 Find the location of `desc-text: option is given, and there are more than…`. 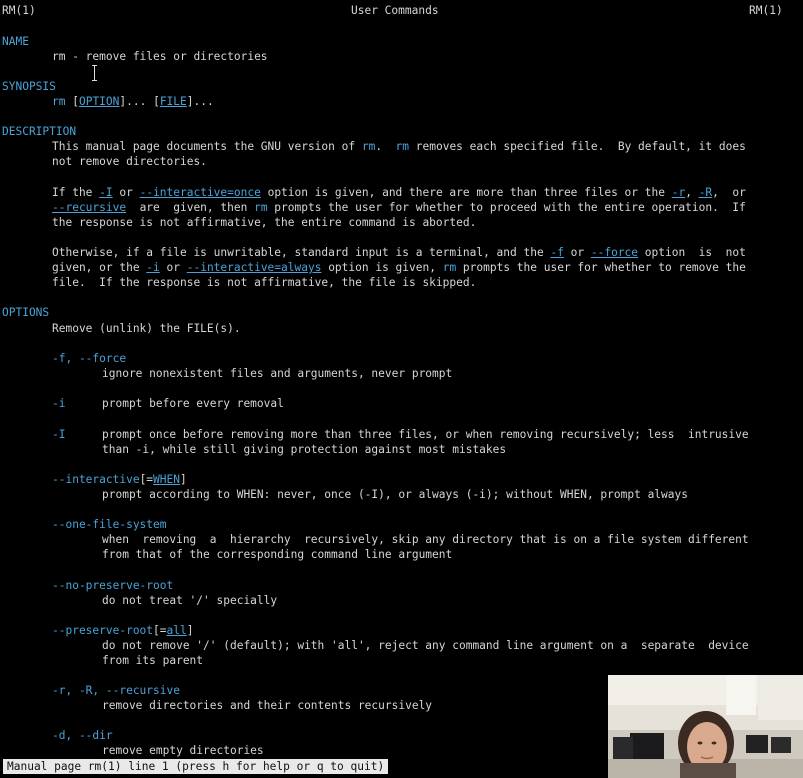

desc-text: option is given, and there are more than… is located at coordinates (466, 192).